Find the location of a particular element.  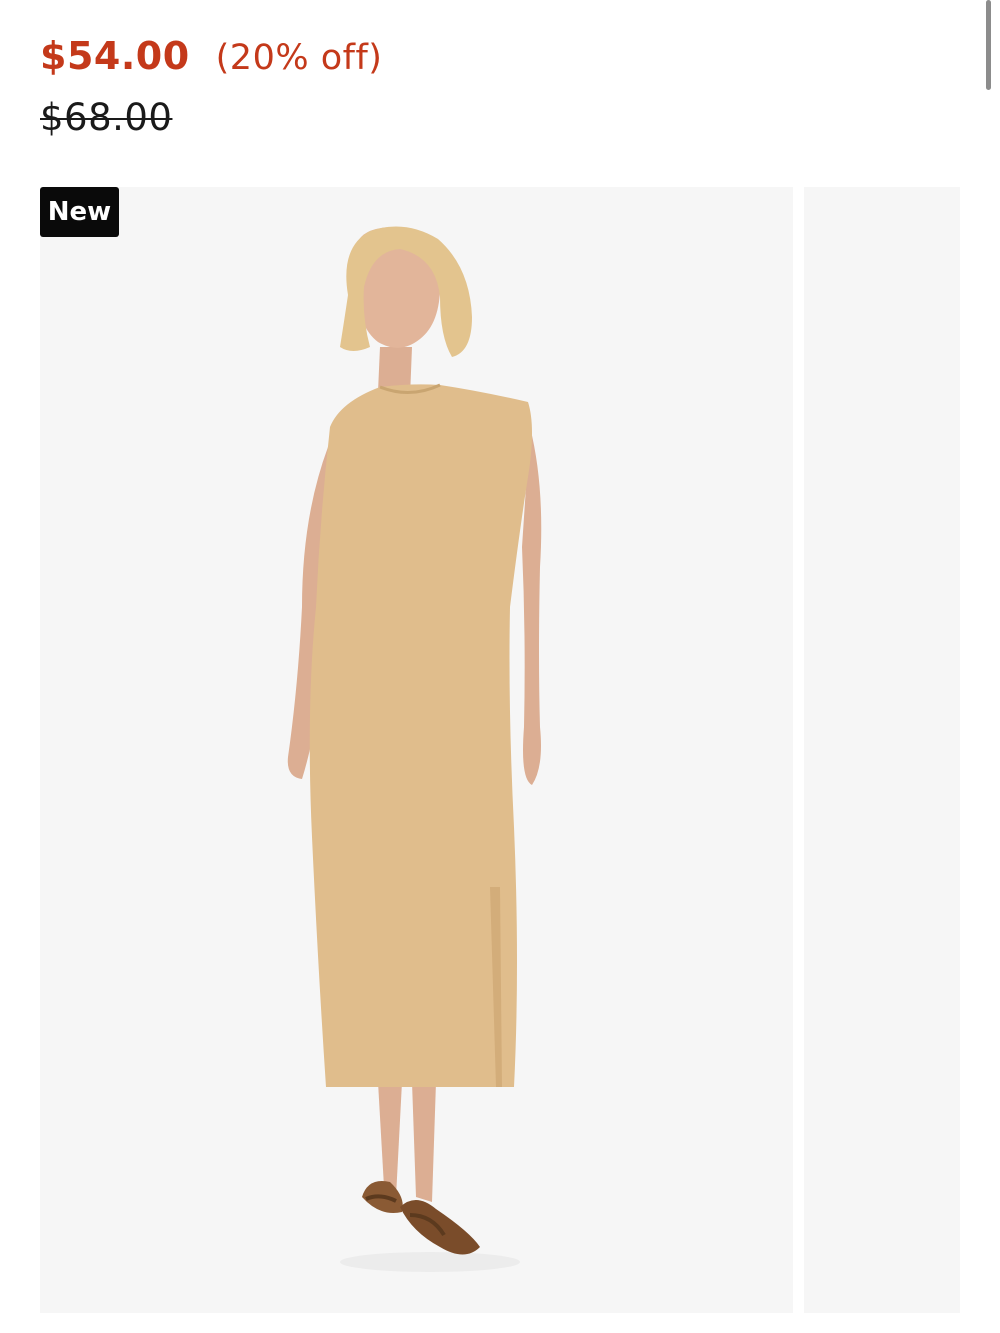

product-image-next-peek is located at coordinates (882, 750).